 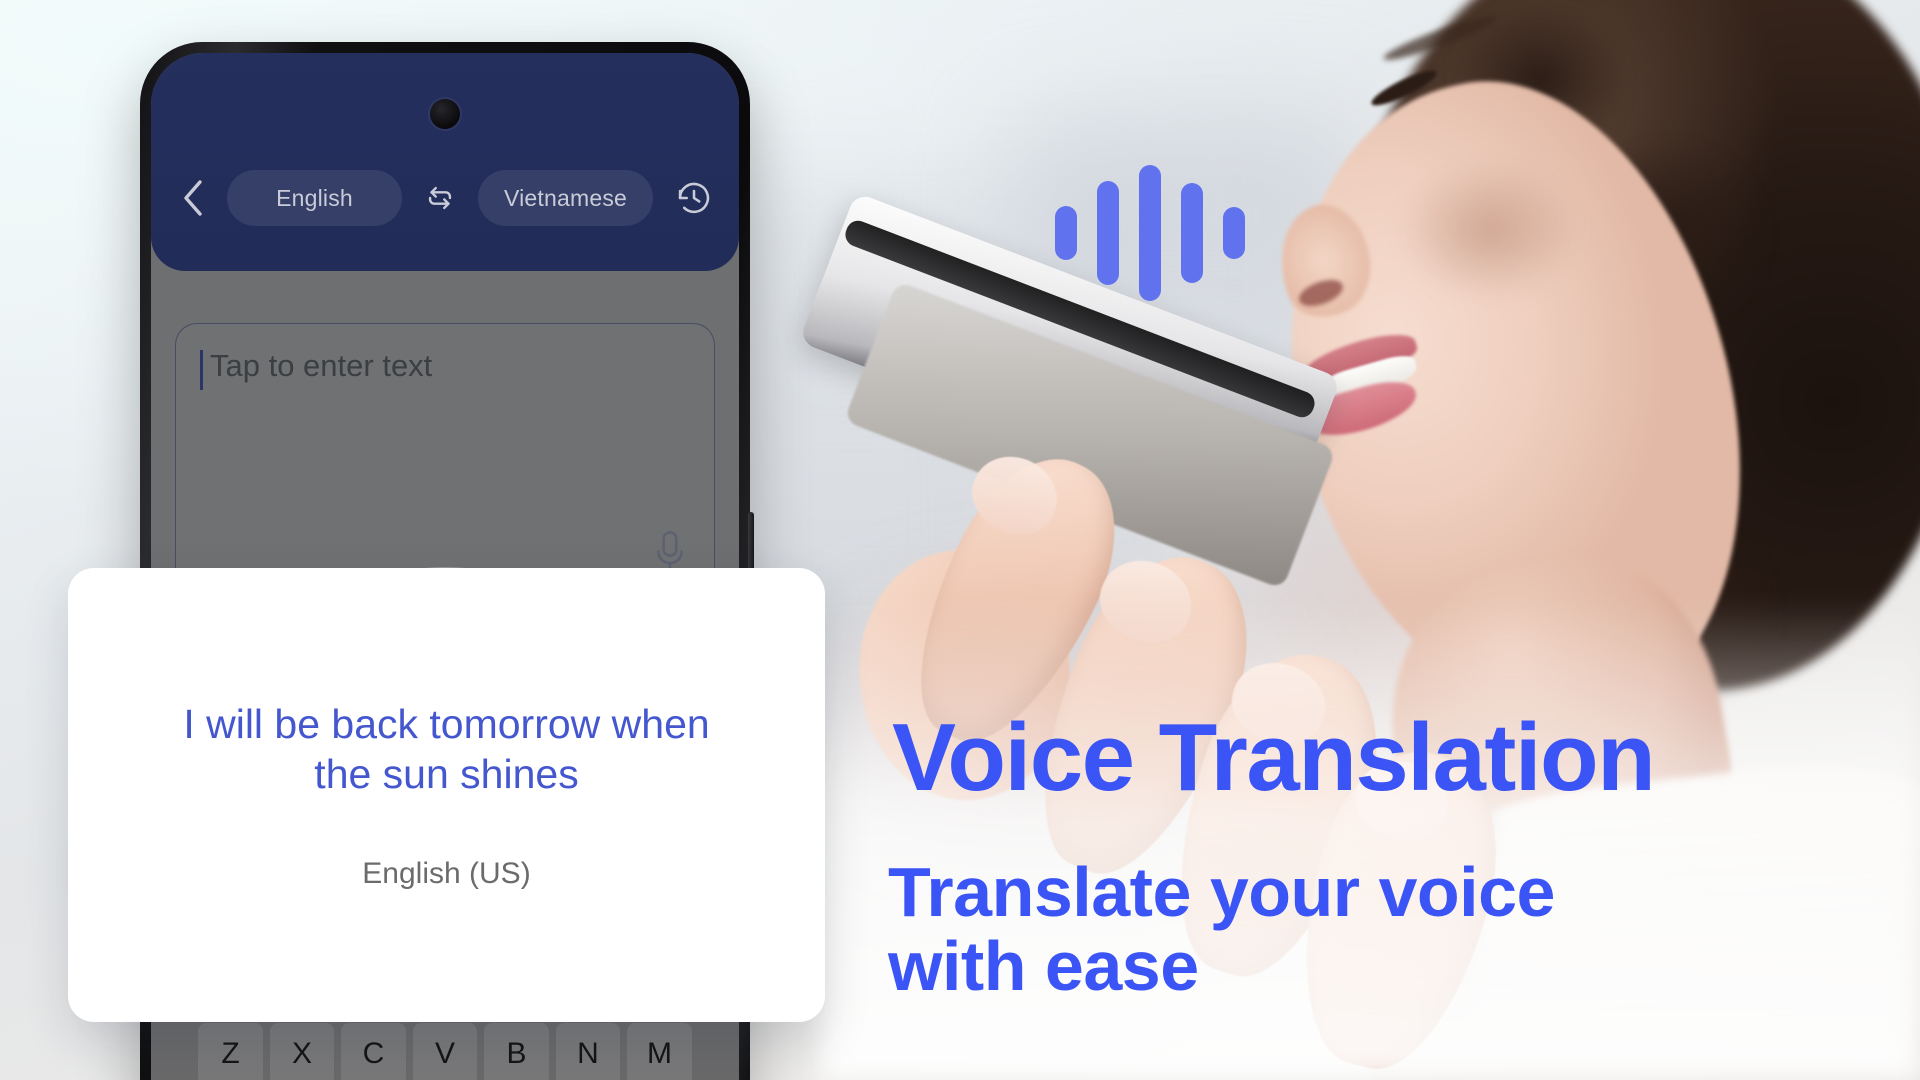 I want to click on key-X: X, so click(x=302, y=1051).